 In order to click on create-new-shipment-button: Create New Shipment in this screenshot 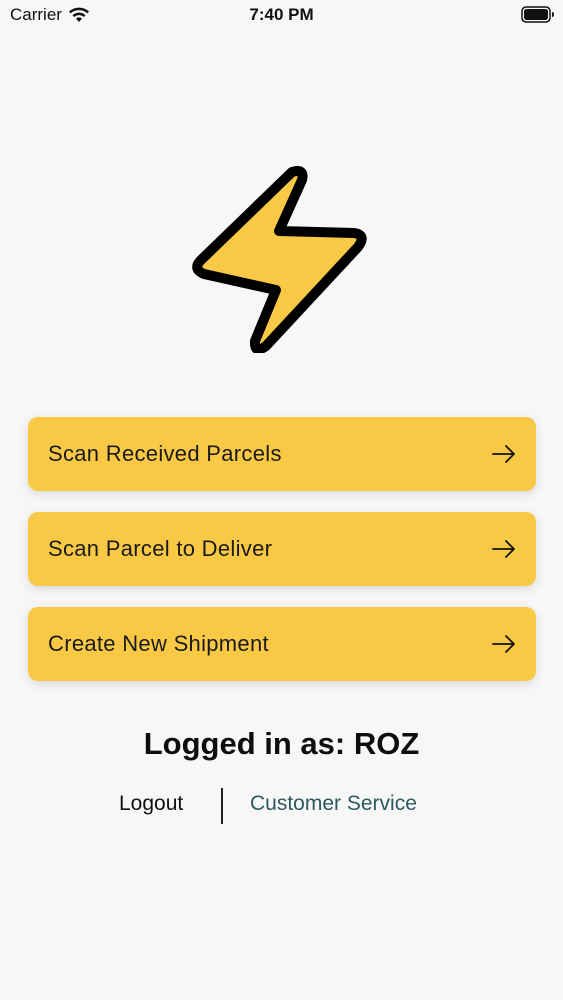, I will do `click(282, 644)`.